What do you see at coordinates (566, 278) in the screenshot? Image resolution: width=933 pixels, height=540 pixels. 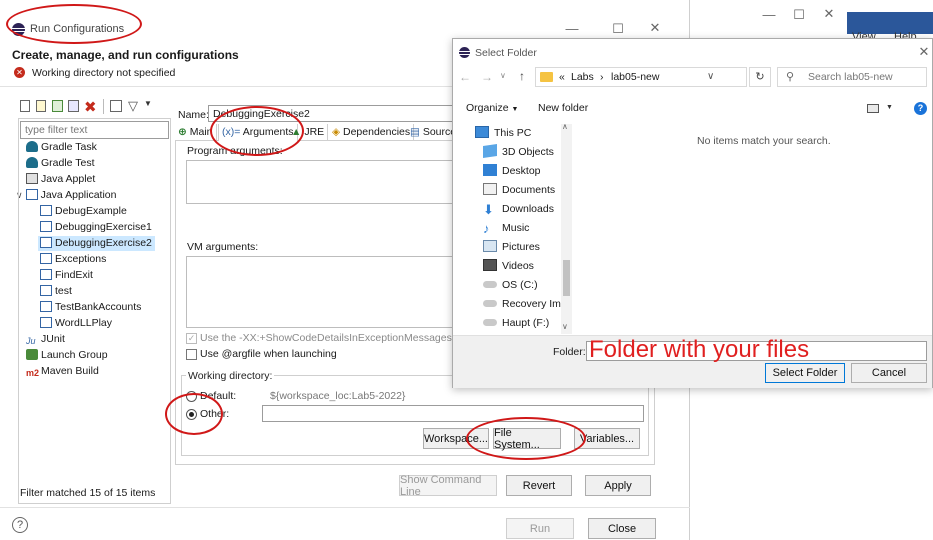 I see `scroll-thumb` at bounding box center [566, 278].